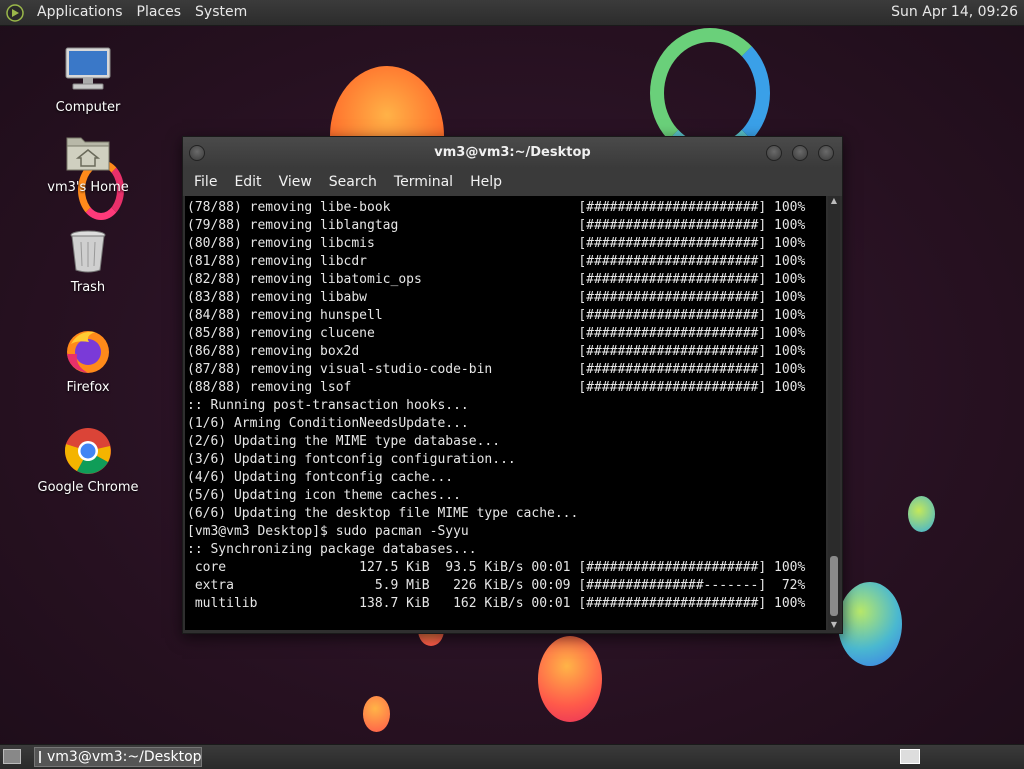 The height and width of the screenshot is (769, 1024). What do you see at coordinates (247, 182) in the screenshot?
I see `menu-edit: Edit` at bounding box center [247, 182].